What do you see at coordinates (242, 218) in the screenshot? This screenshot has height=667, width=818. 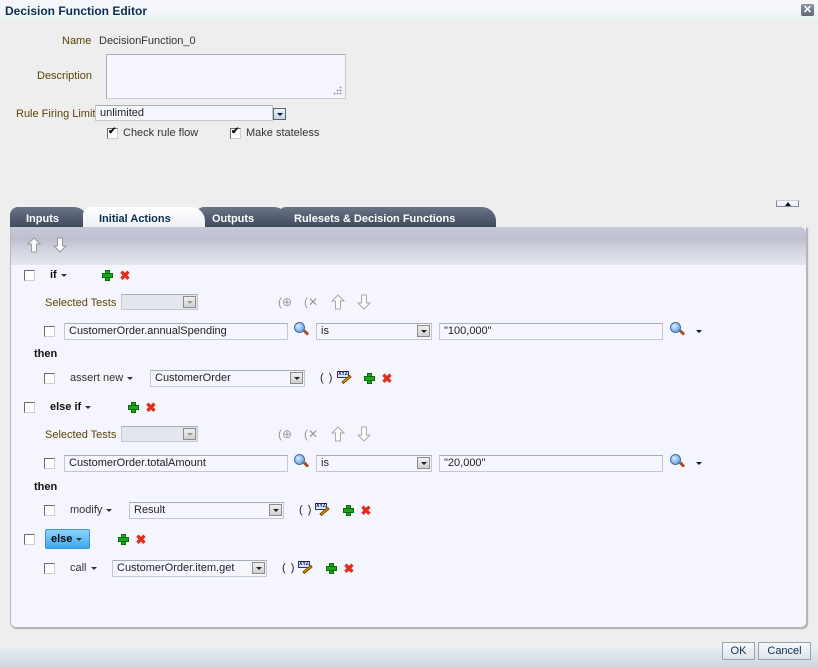 I see `tab-outputs: Outputs` at bounding box center [242, 218].